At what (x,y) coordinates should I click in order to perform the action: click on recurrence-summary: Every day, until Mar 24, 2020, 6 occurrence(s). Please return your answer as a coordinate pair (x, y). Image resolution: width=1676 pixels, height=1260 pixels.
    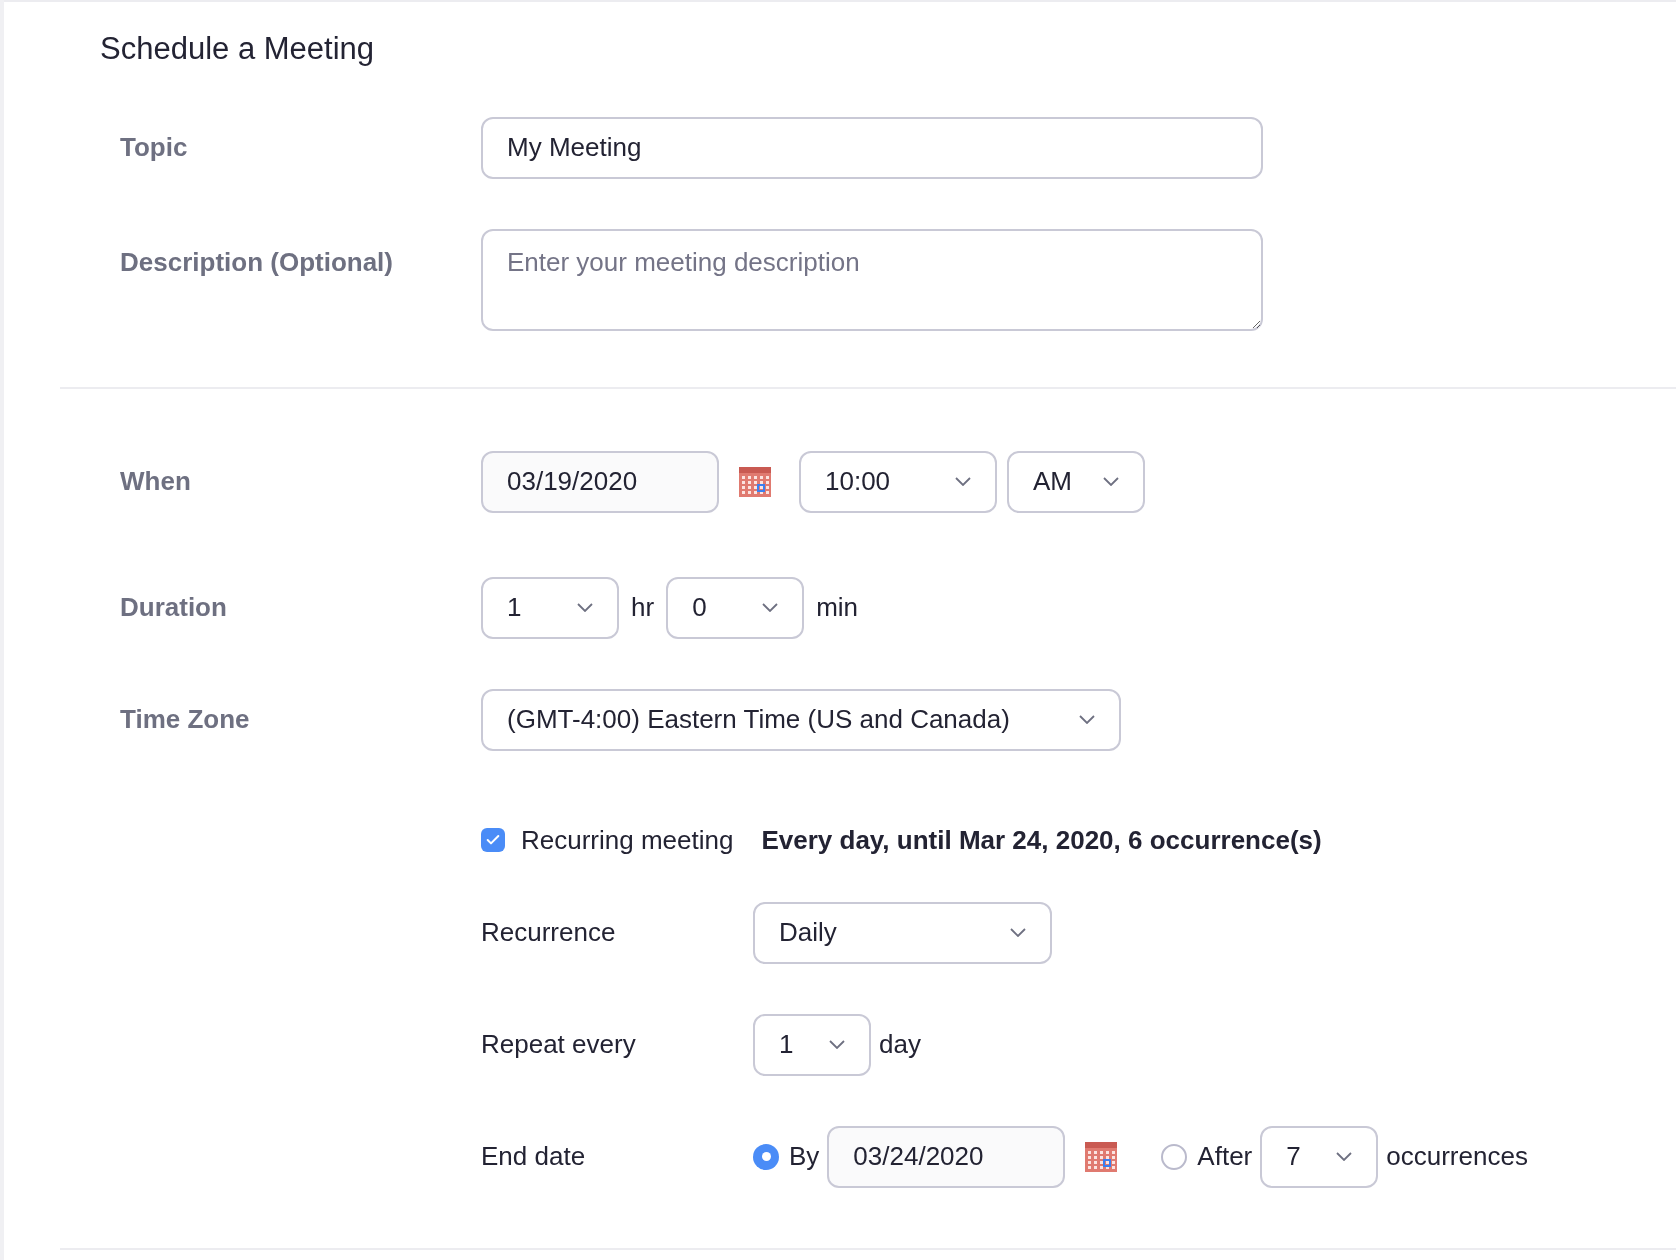
    Looking at the image, I should click on (1041, 840).